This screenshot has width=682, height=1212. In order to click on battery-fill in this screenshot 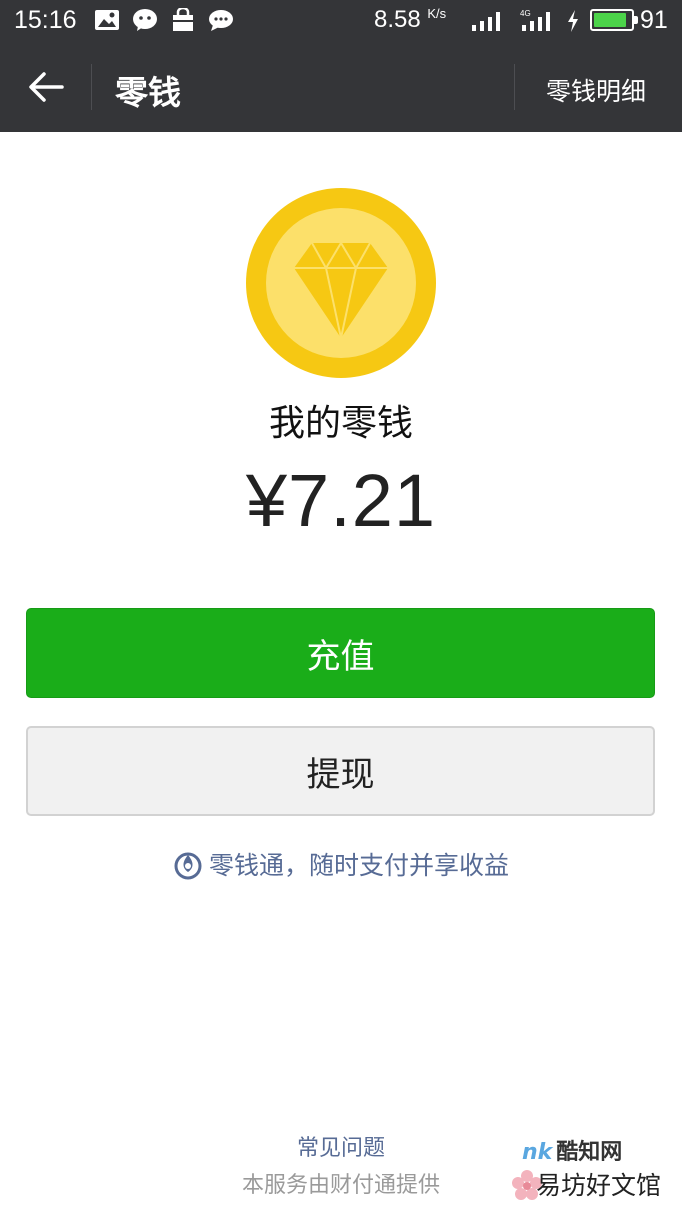, I will do `click(610, 20)`.